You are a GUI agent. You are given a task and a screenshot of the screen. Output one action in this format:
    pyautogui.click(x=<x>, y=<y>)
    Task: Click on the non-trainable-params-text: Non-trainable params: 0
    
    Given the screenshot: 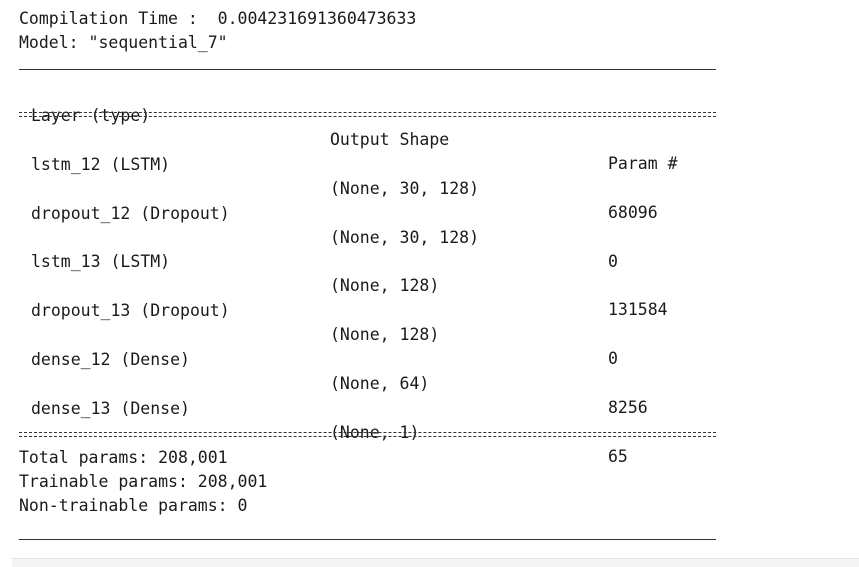 What is the action you would take?
    pyautogui.click(x=133, y=505)
    